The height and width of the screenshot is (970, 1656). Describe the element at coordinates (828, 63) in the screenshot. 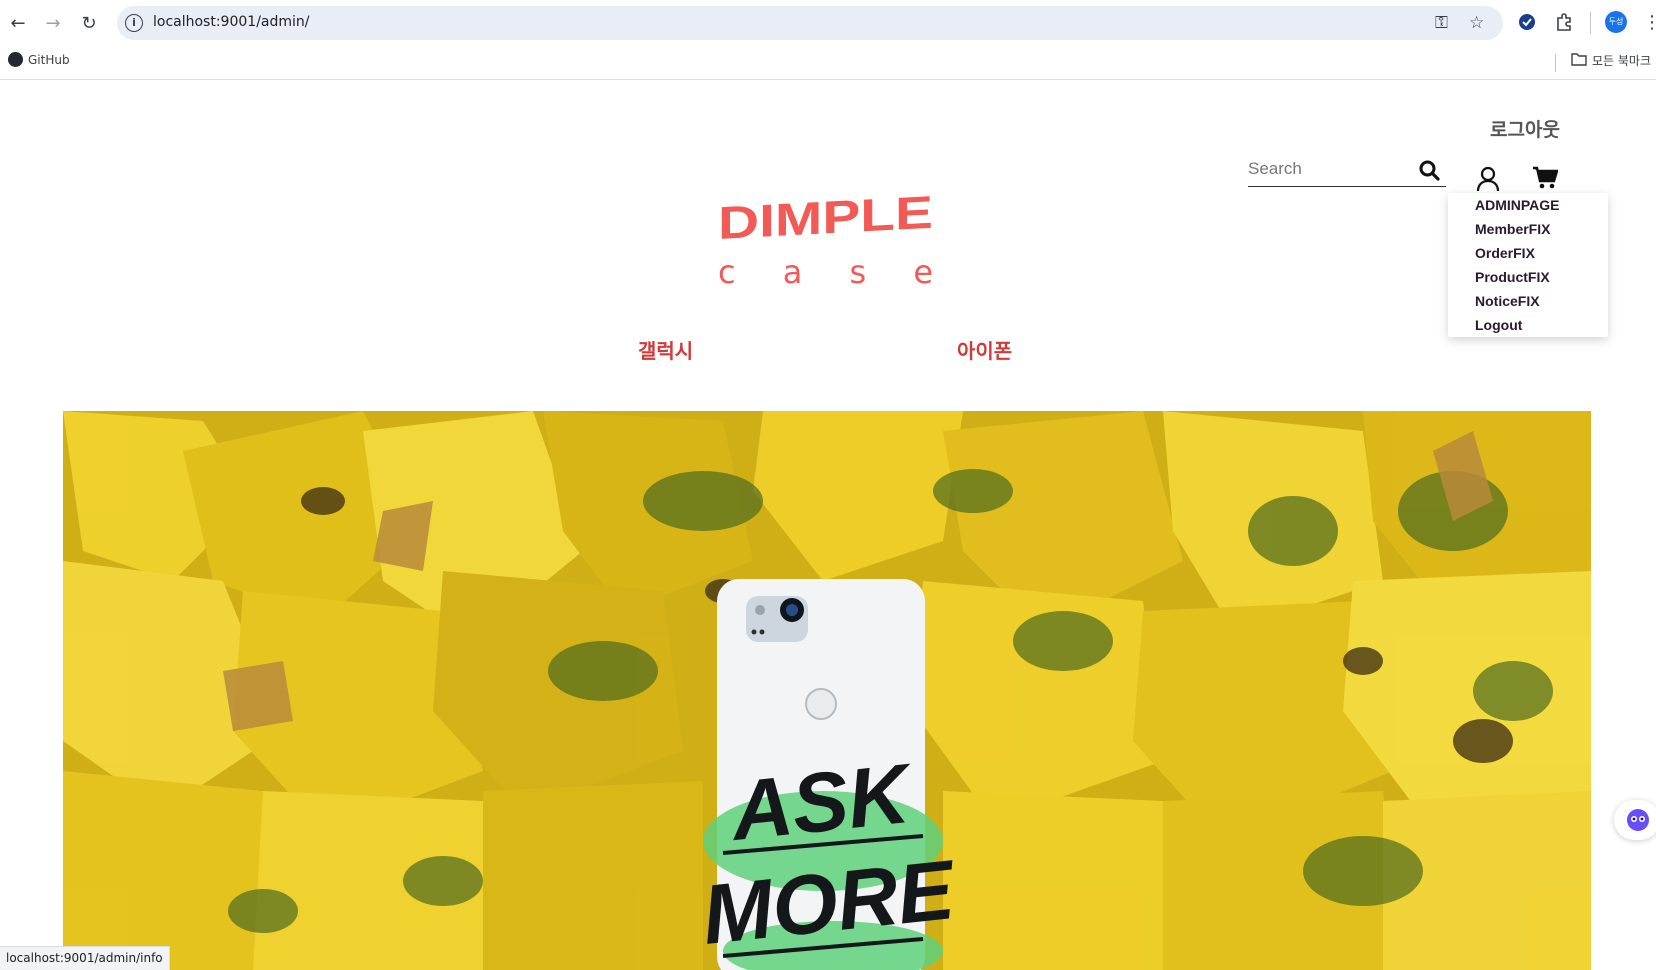

I see `bookmarks-bar: GitHub 모든 북마크` at that location.